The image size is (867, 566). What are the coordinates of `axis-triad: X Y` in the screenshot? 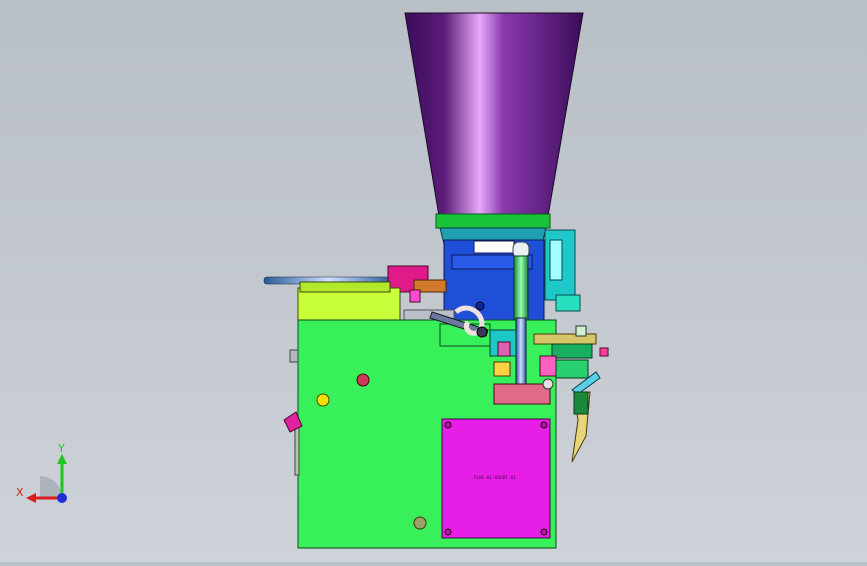 It's located at (44, 475).